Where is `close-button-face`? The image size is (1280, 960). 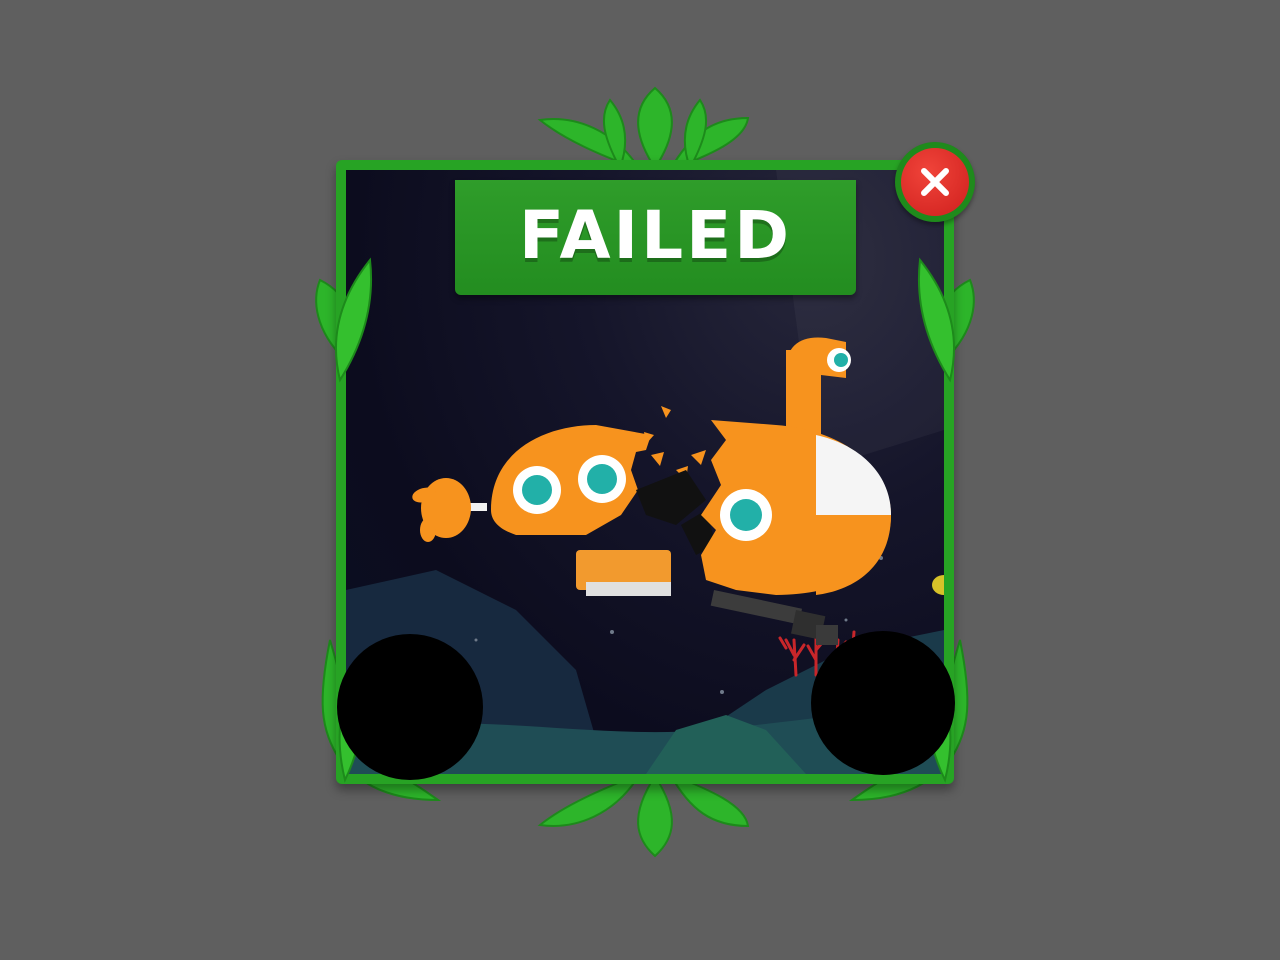 close-button-face is located at coordinates (935, 182).